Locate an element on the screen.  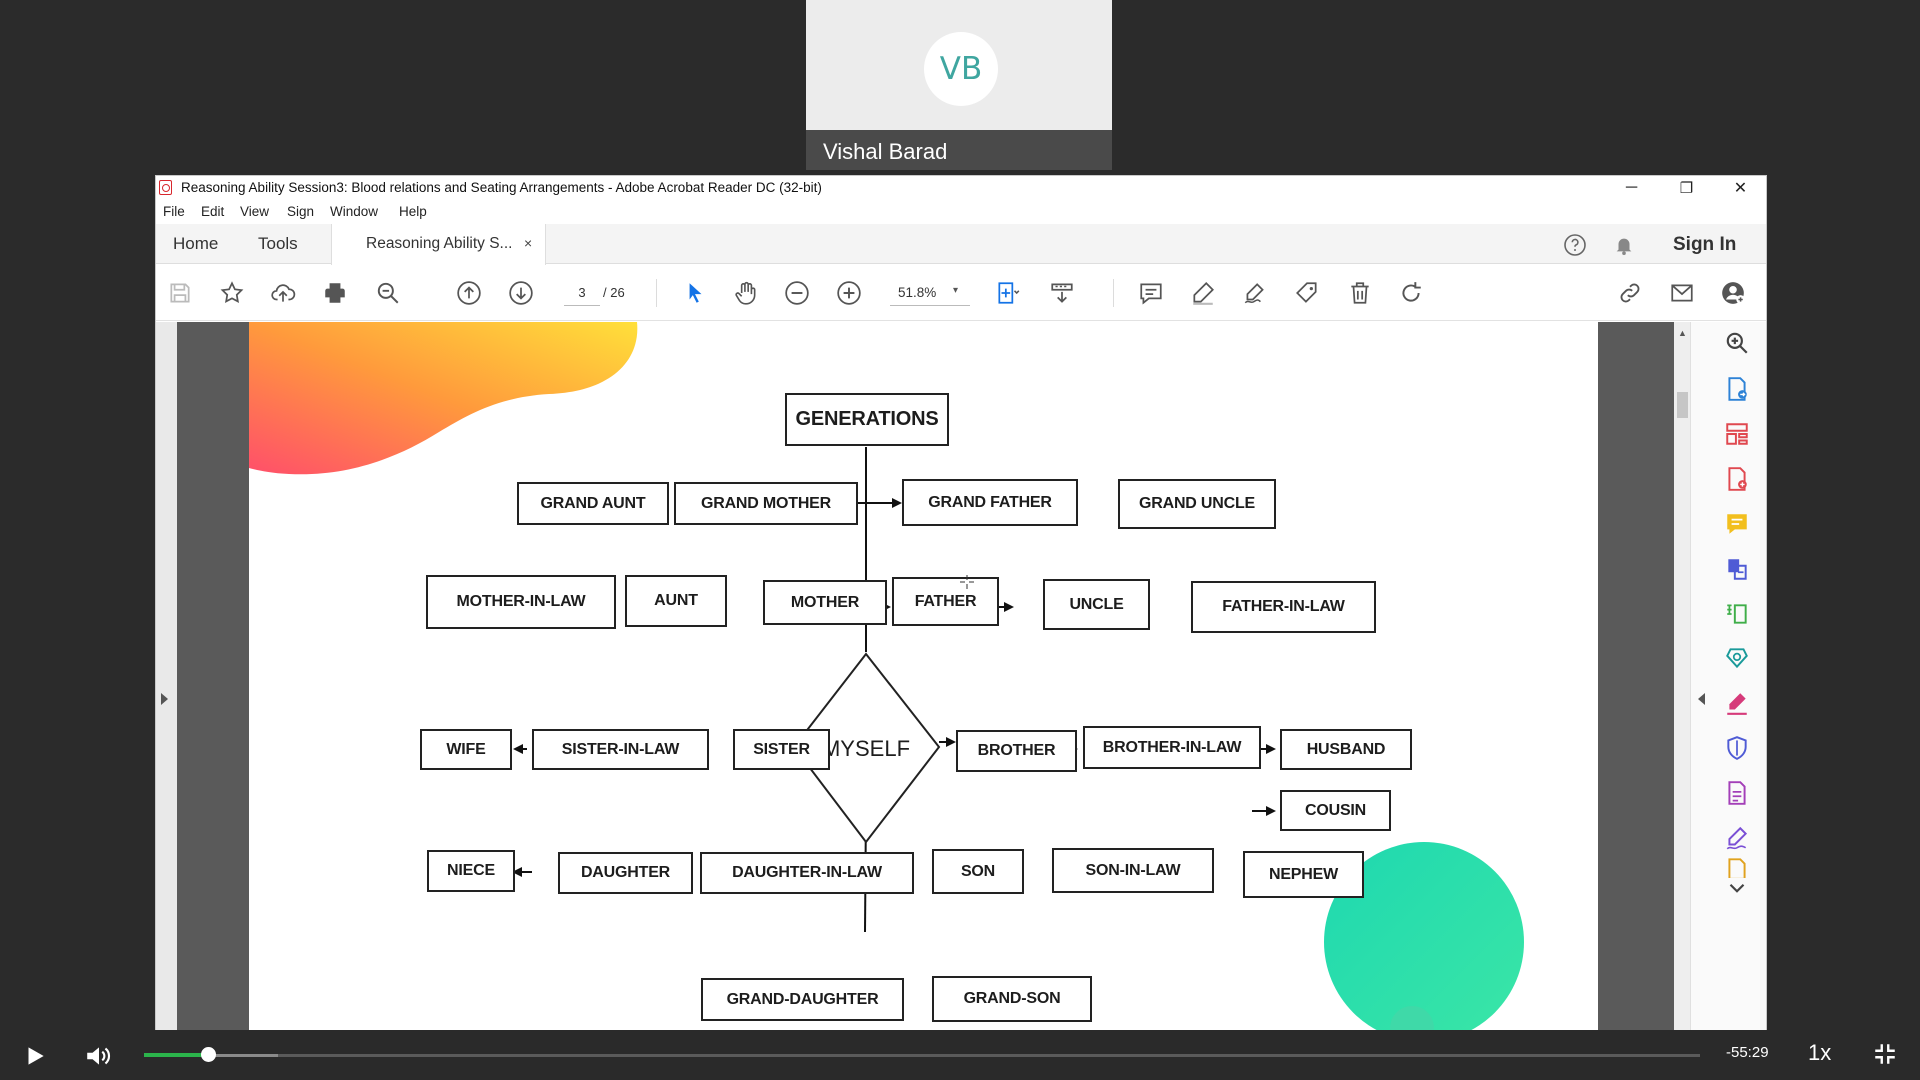
vertical-scrollbar: ▲ is located at coordinates (1682, 700).